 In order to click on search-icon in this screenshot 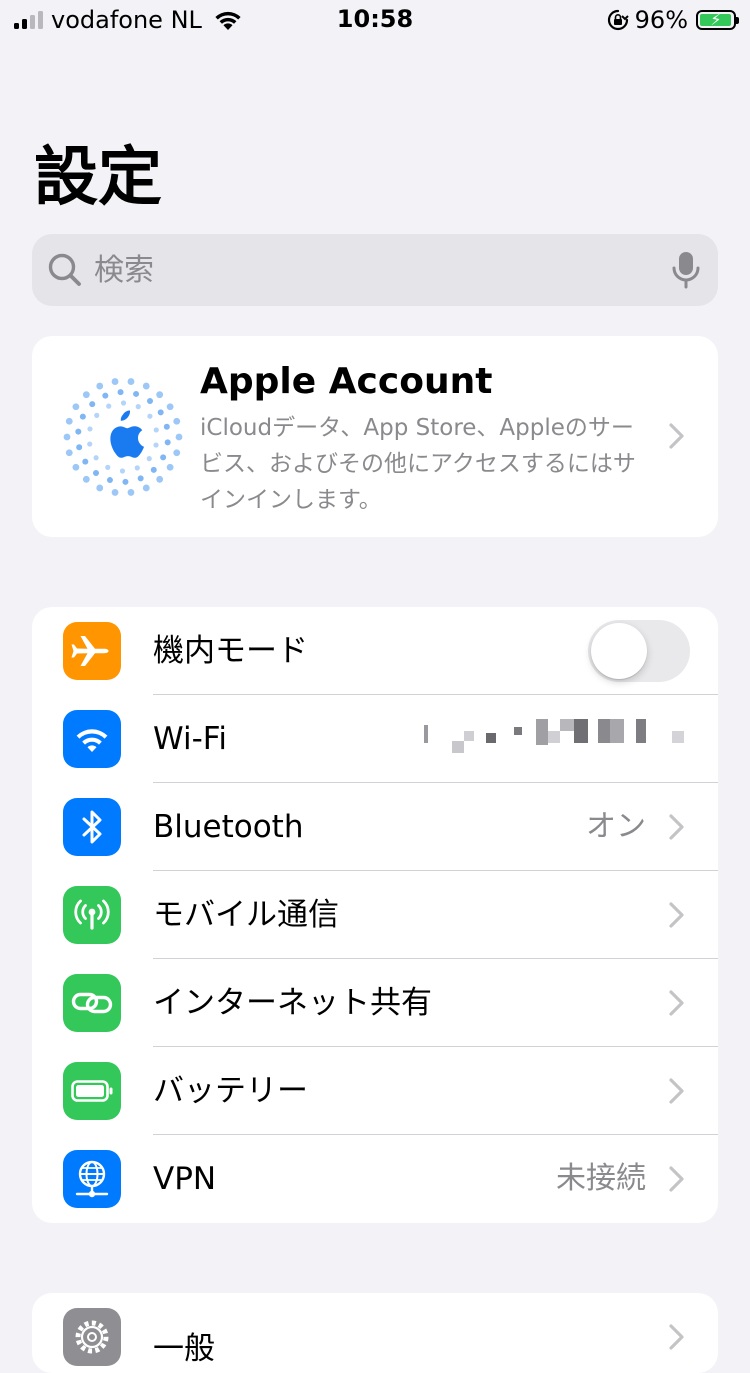, I will do `click(64, 269)`.